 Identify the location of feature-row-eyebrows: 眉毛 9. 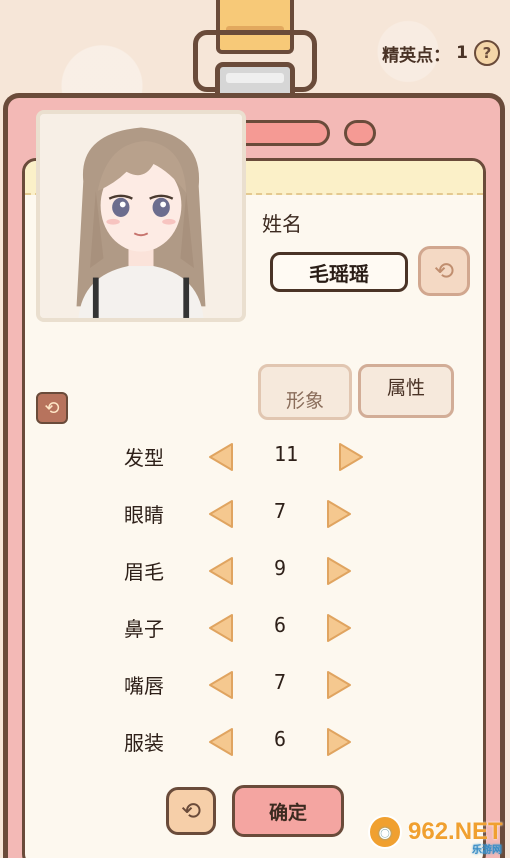
(255, 572).